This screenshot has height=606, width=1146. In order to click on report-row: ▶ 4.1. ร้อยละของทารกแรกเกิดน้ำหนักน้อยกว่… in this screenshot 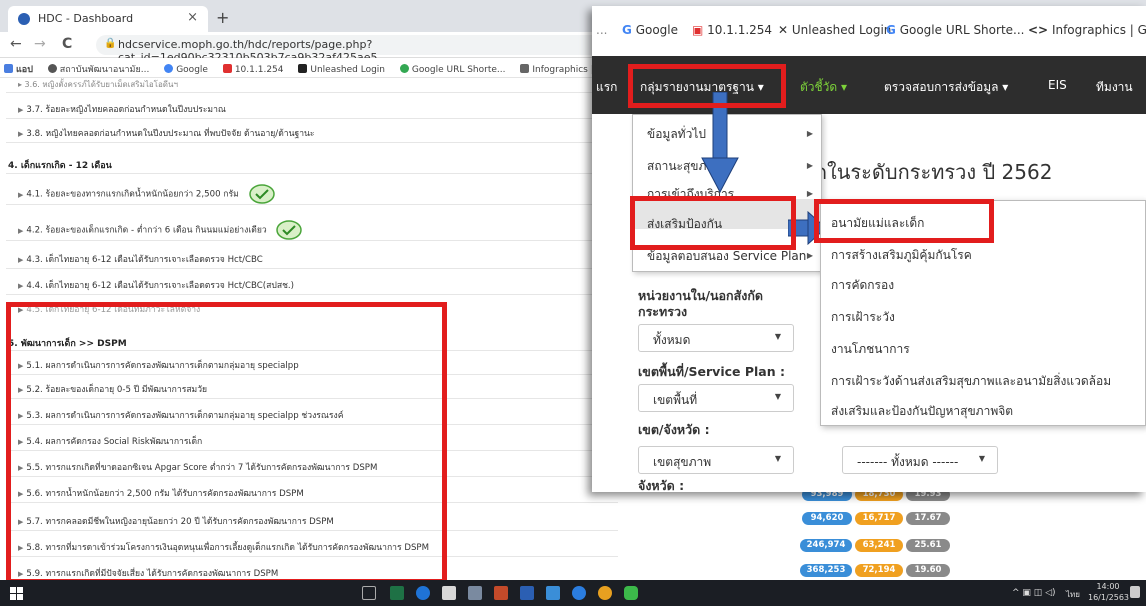, I will do `click(147, 194)`.